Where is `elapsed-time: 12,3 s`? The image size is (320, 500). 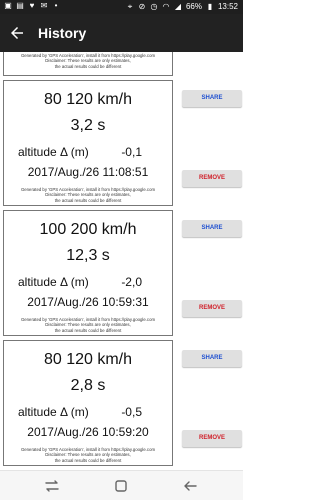
elapsed-time: 12,3 s is located at coordinates (88, 255).